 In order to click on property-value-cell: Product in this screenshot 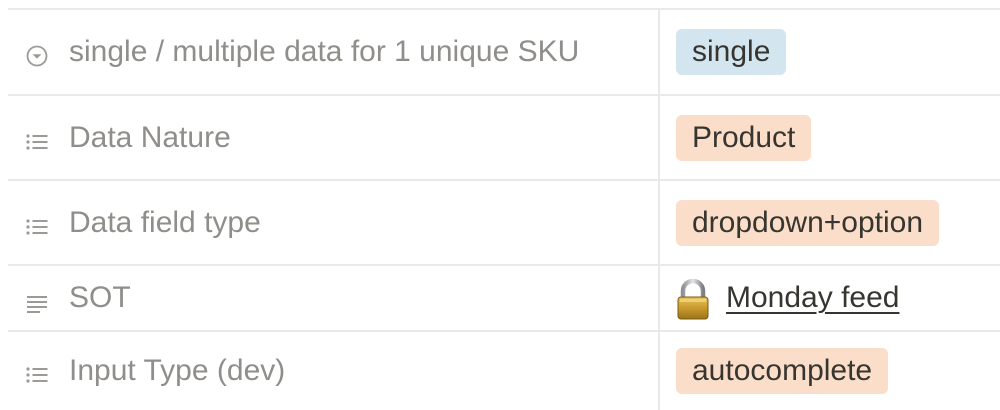, I will do `click(830, 137)`.